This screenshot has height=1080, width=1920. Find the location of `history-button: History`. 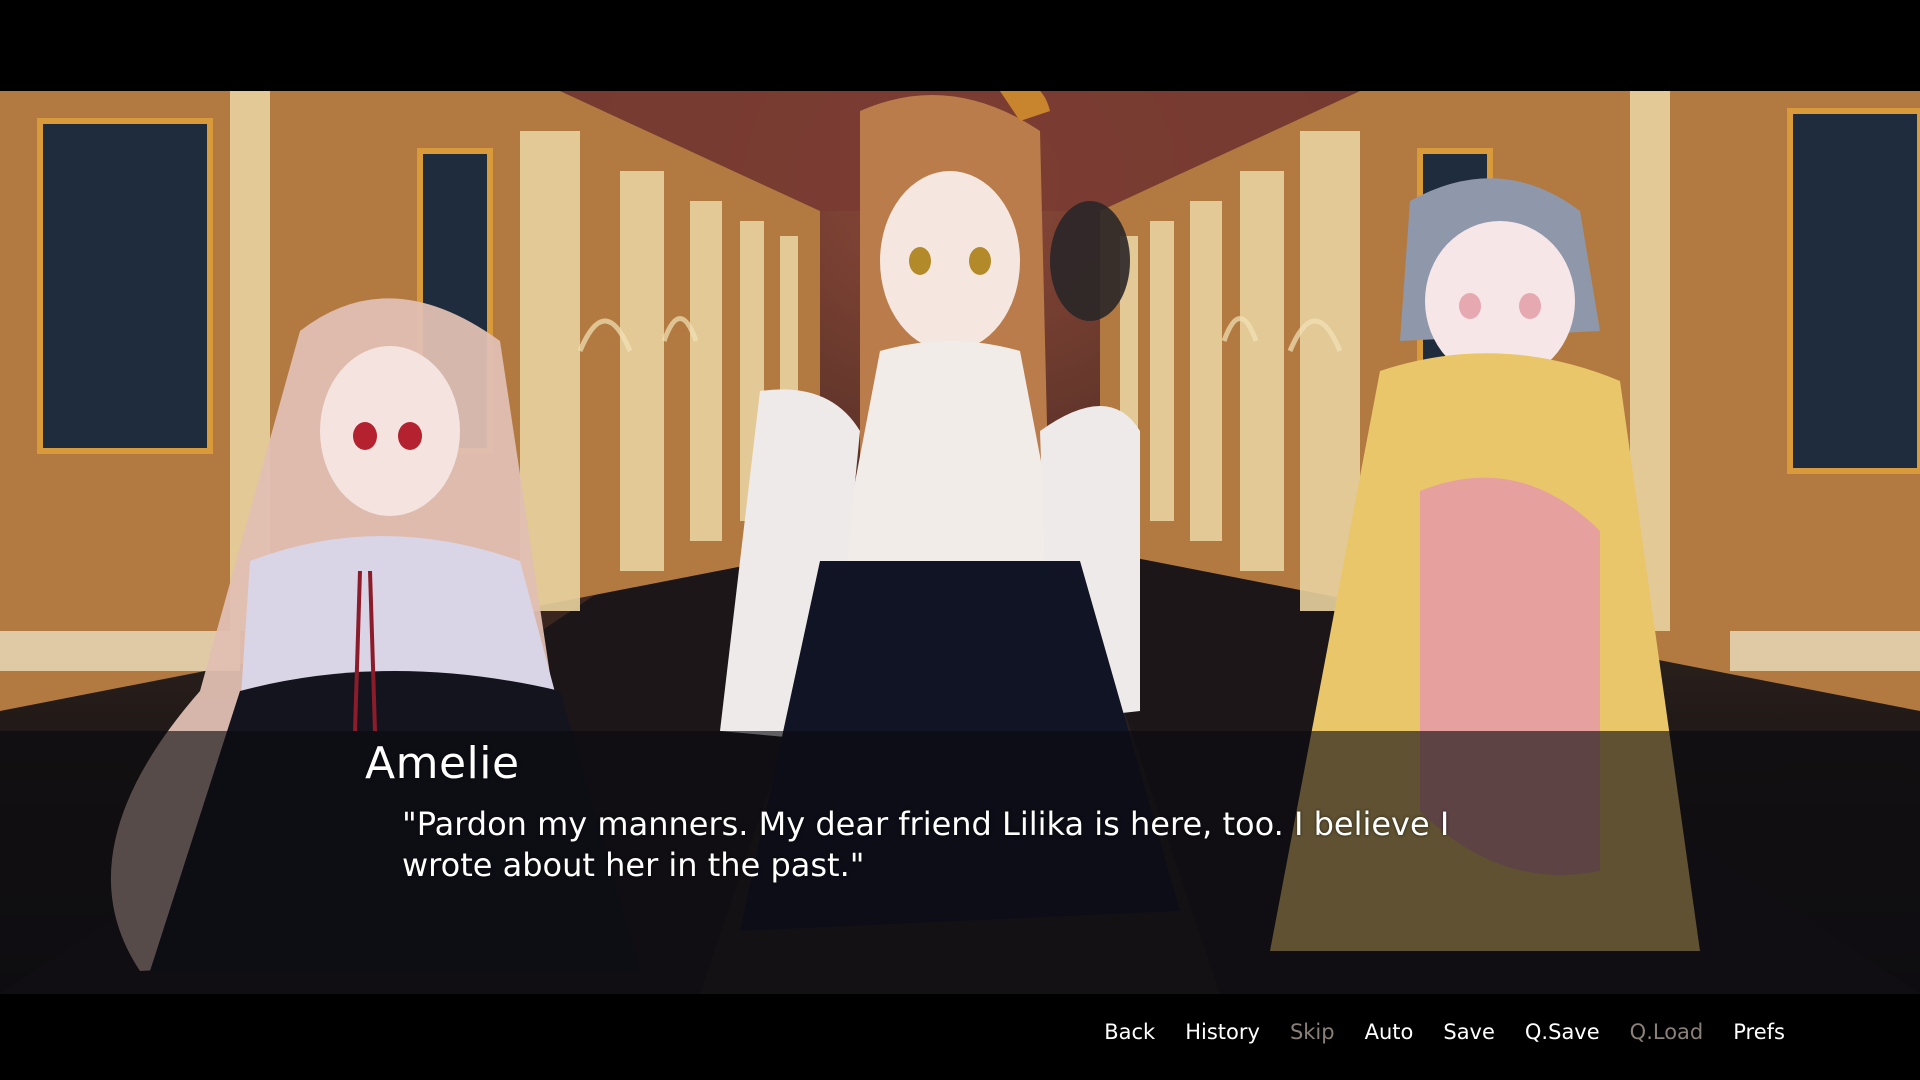

history-button: History is located at coordinates (1222, 1032).